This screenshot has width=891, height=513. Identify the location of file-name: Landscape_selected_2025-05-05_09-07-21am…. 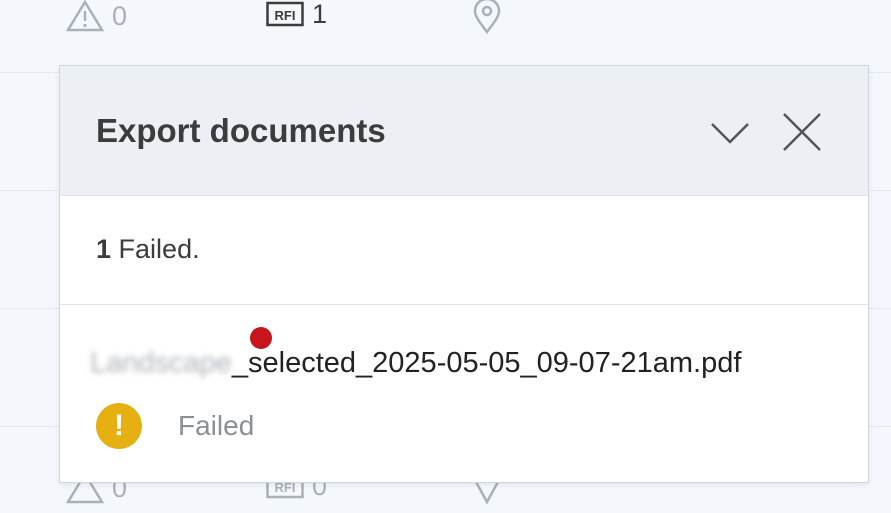
(415, 363).